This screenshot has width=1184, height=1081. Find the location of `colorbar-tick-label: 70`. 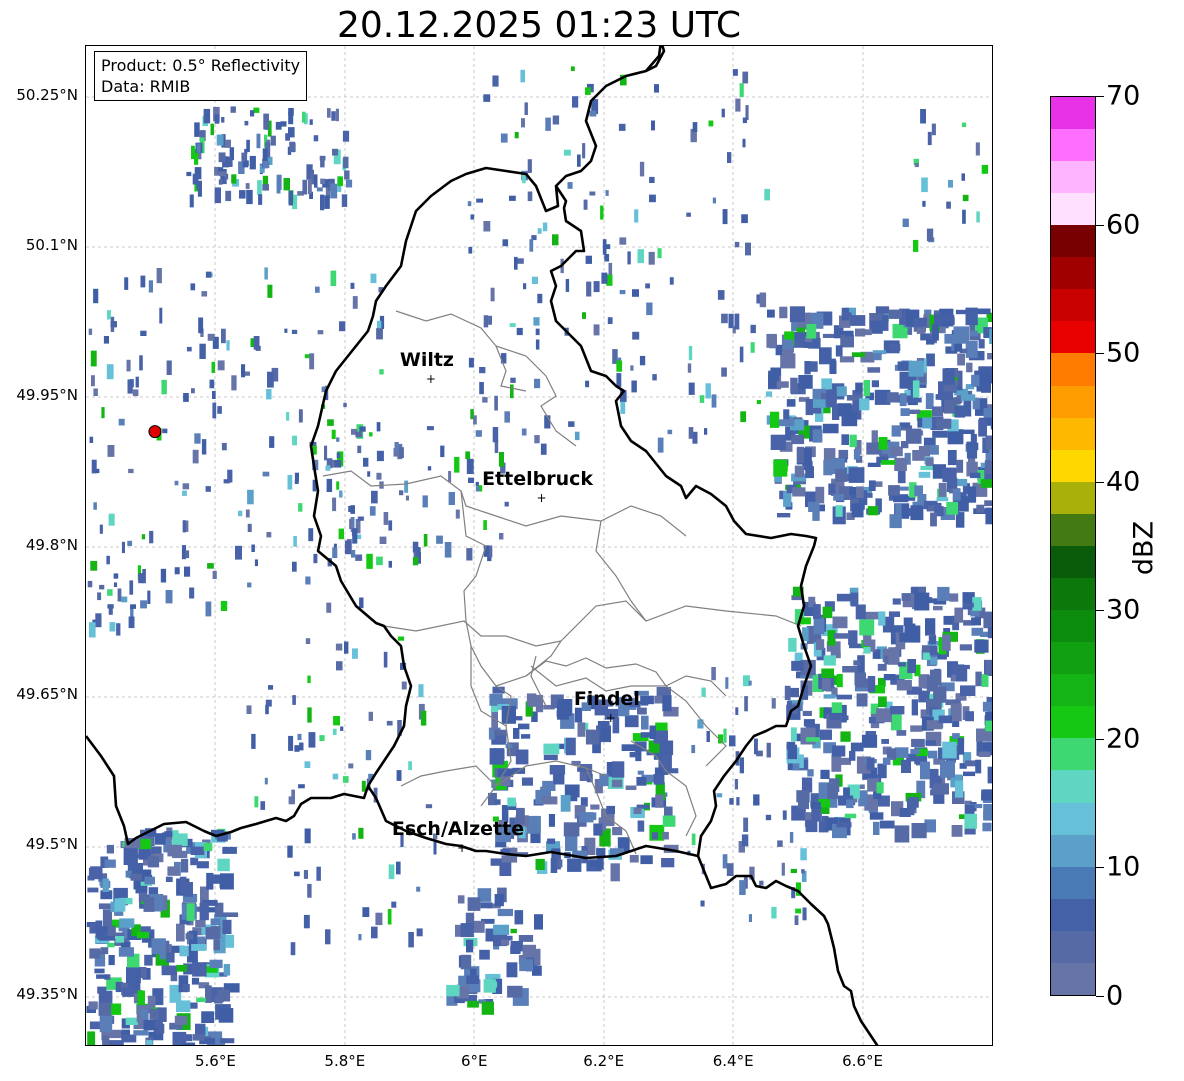

colorbar-tick-label: 70 is located at coordinates (1123, 96).